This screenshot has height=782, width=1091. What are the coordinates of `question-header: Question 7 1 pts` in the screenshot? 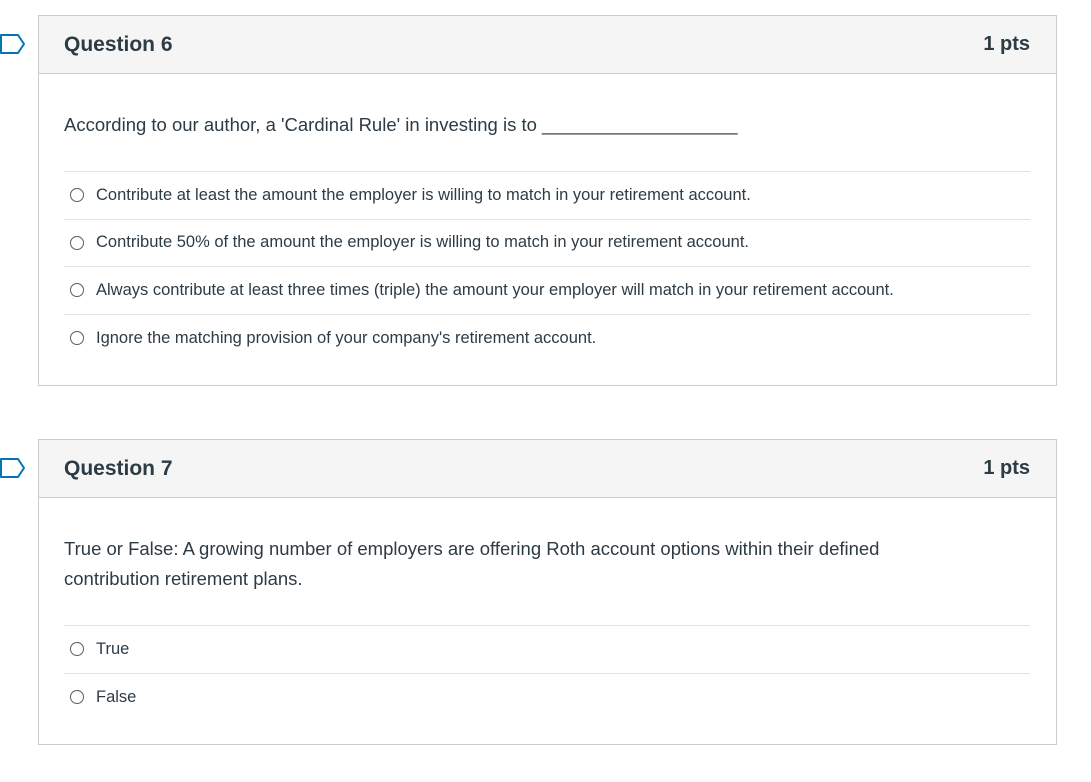 It's located at (547, 469).